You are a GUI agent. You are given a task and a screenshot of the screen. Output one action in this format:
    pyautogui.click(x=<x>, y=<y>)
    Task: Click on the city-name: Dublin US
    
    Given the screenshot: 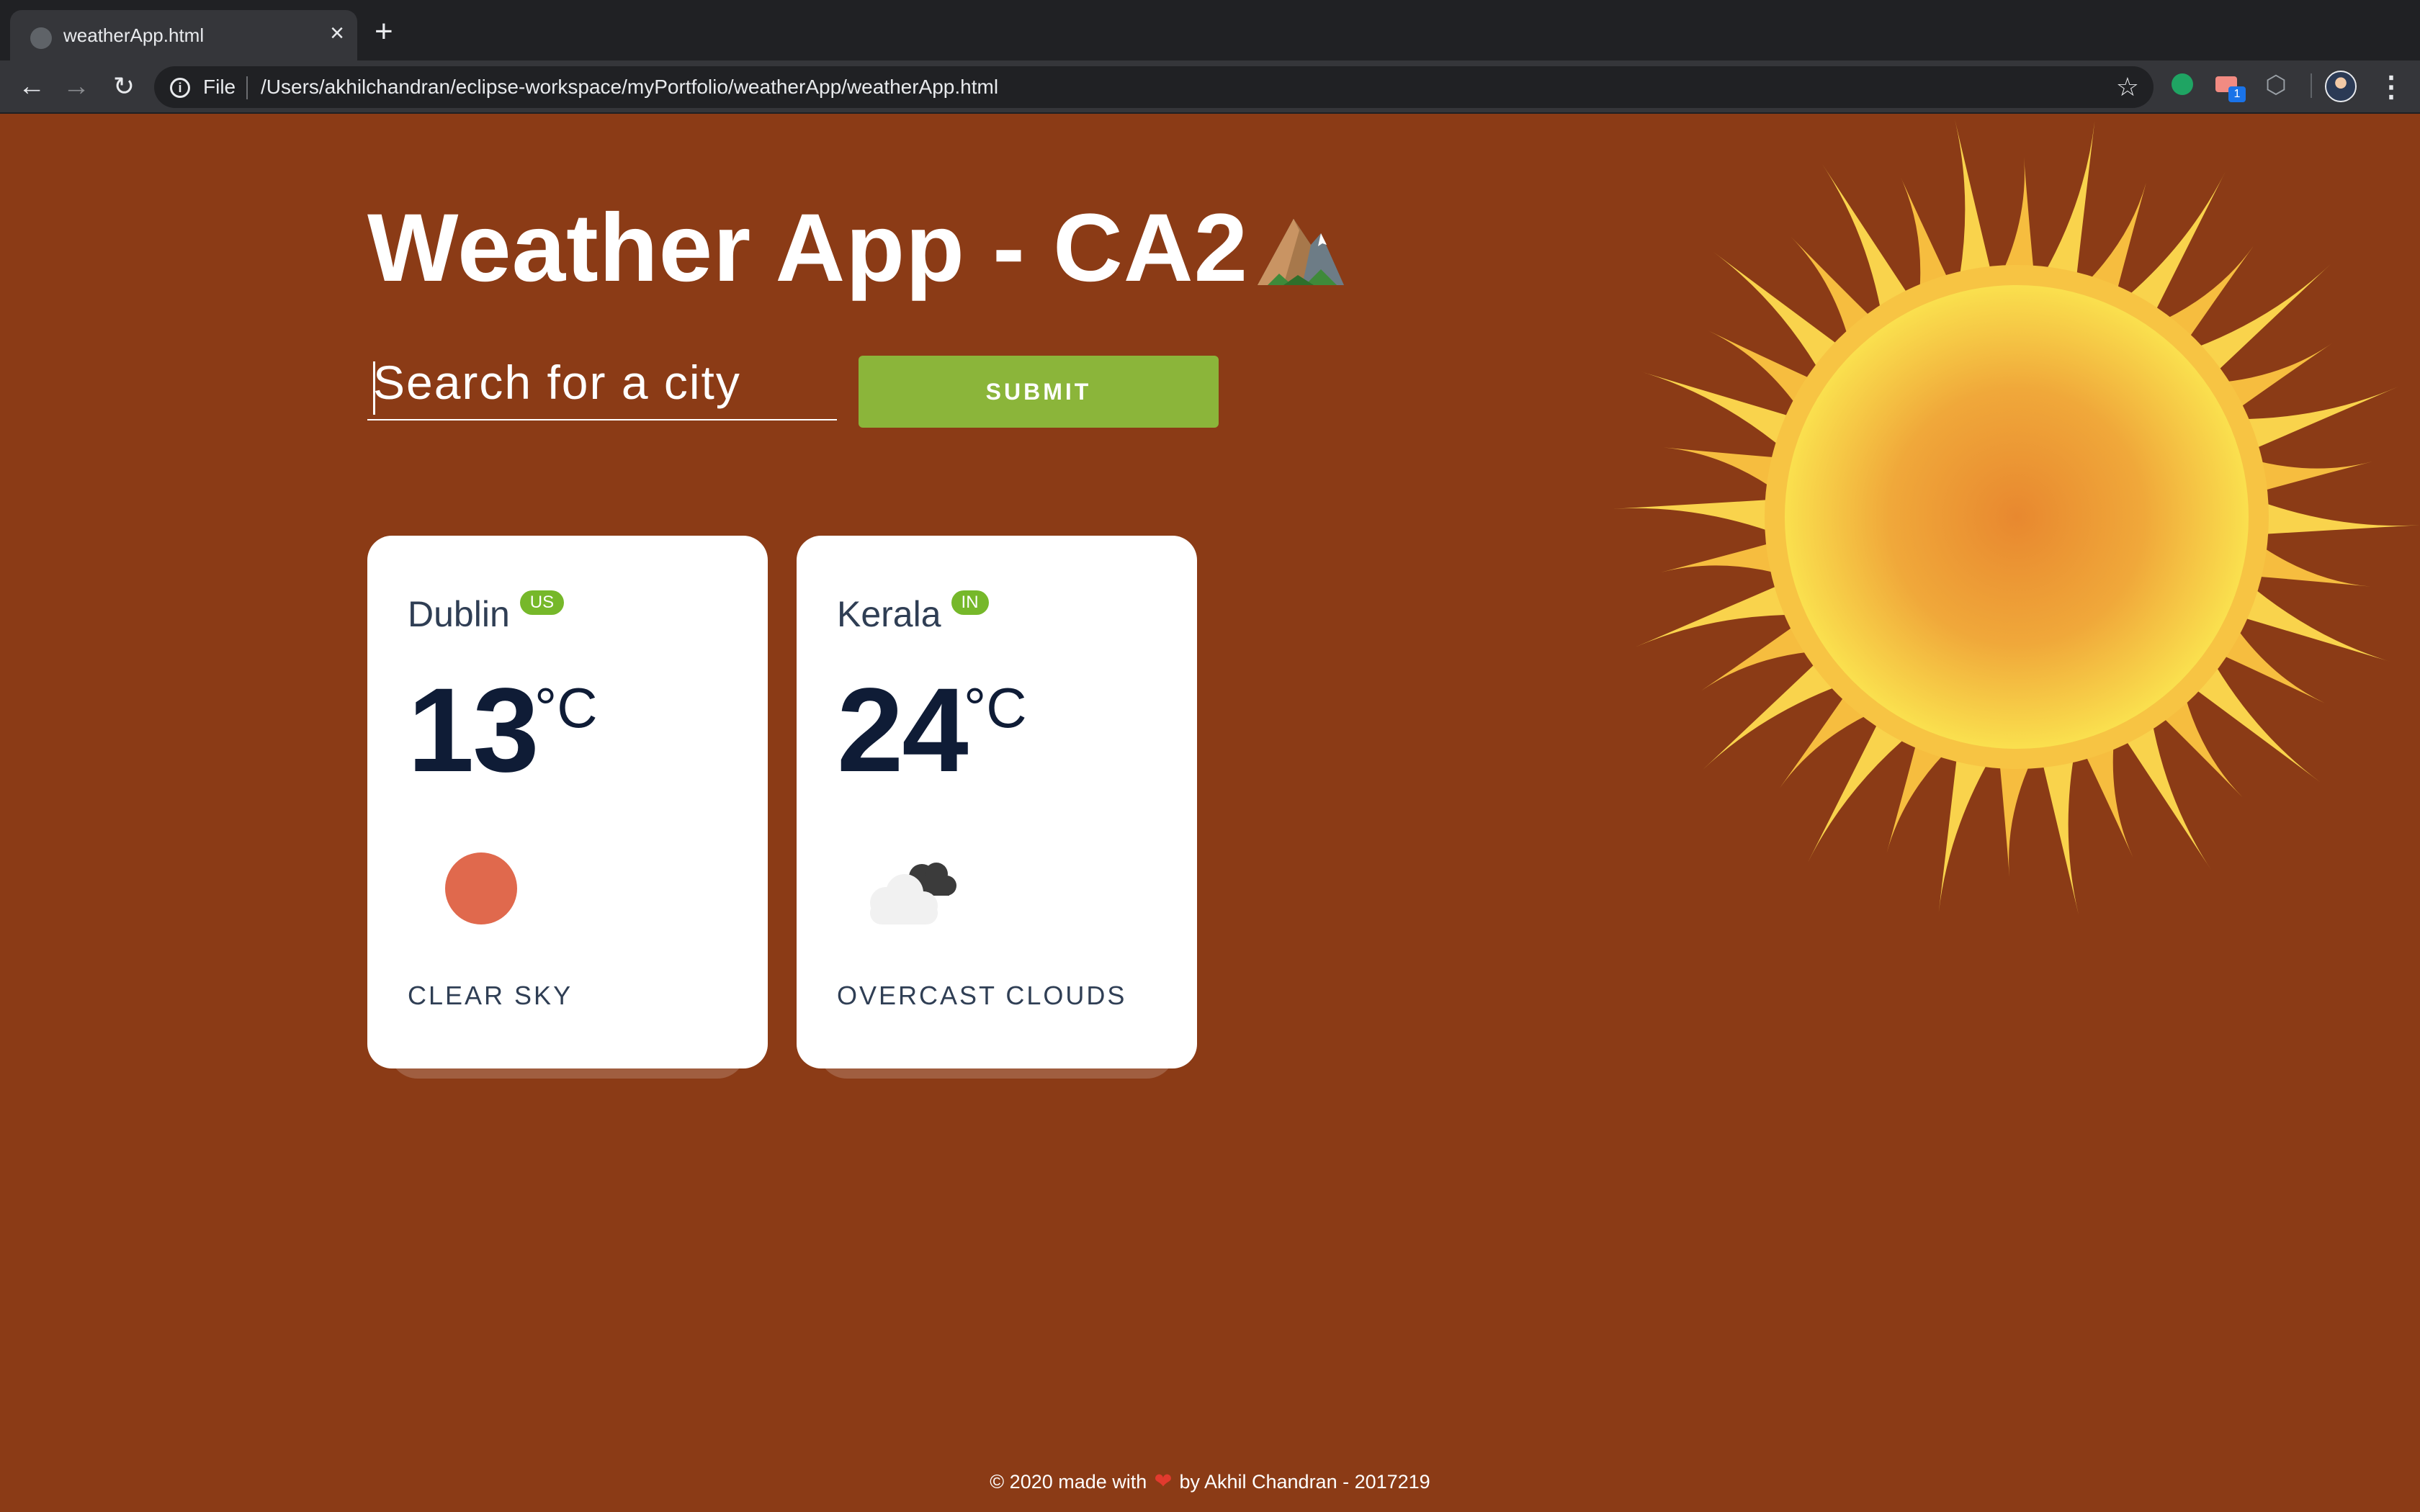 What is the action you would take?
    pyautogui.click(x=486, y=612)
    